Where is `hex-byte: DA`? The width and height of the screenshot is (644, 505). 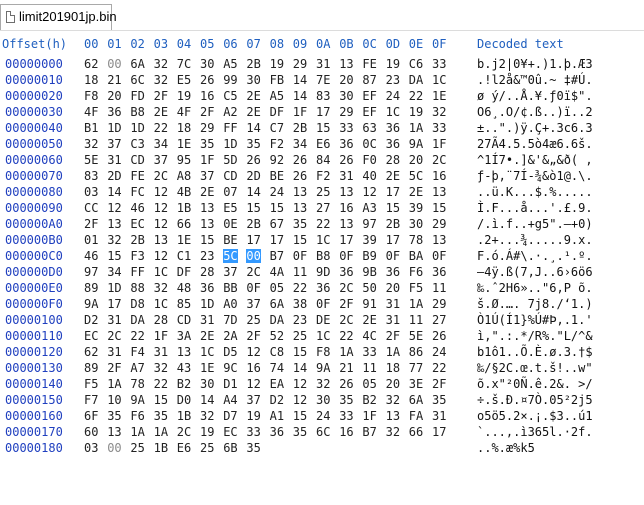 hex-byte: DA is located at coordinates (137, 320).